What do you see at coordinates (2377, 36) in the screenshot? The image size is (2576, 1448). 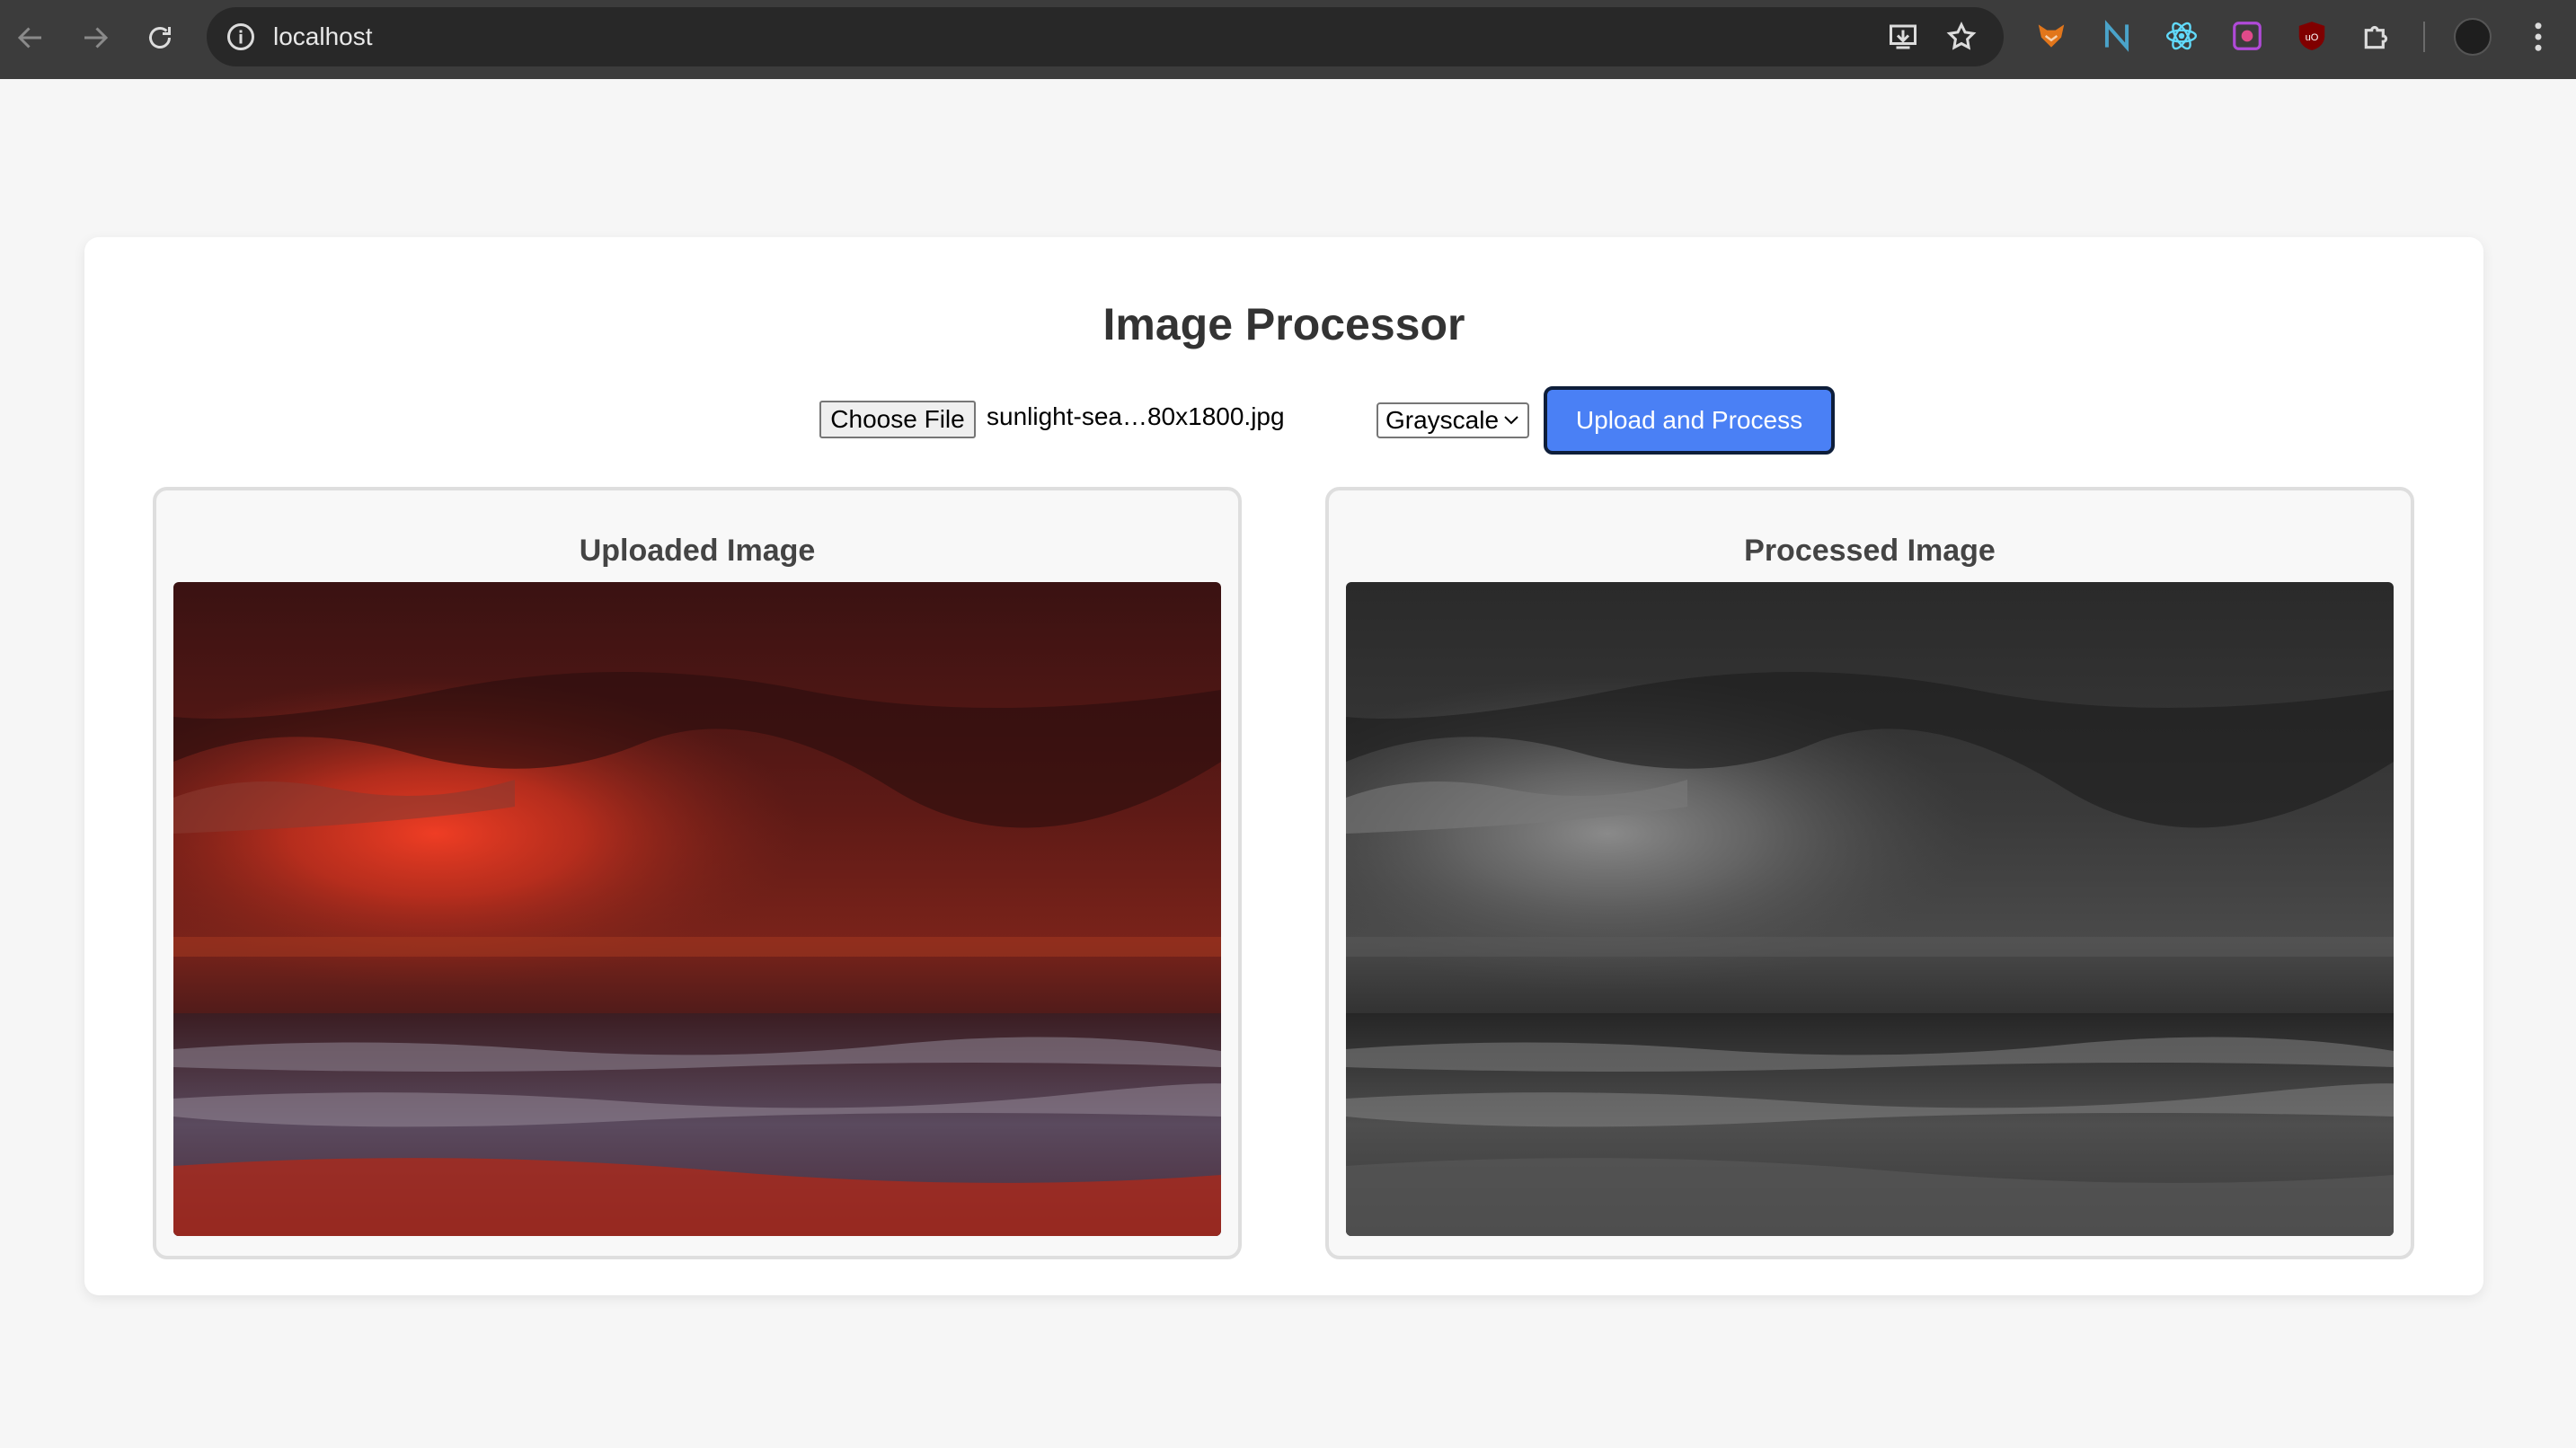 I see `puzzle-extensions-icon` at bounding box center [2377, 36].